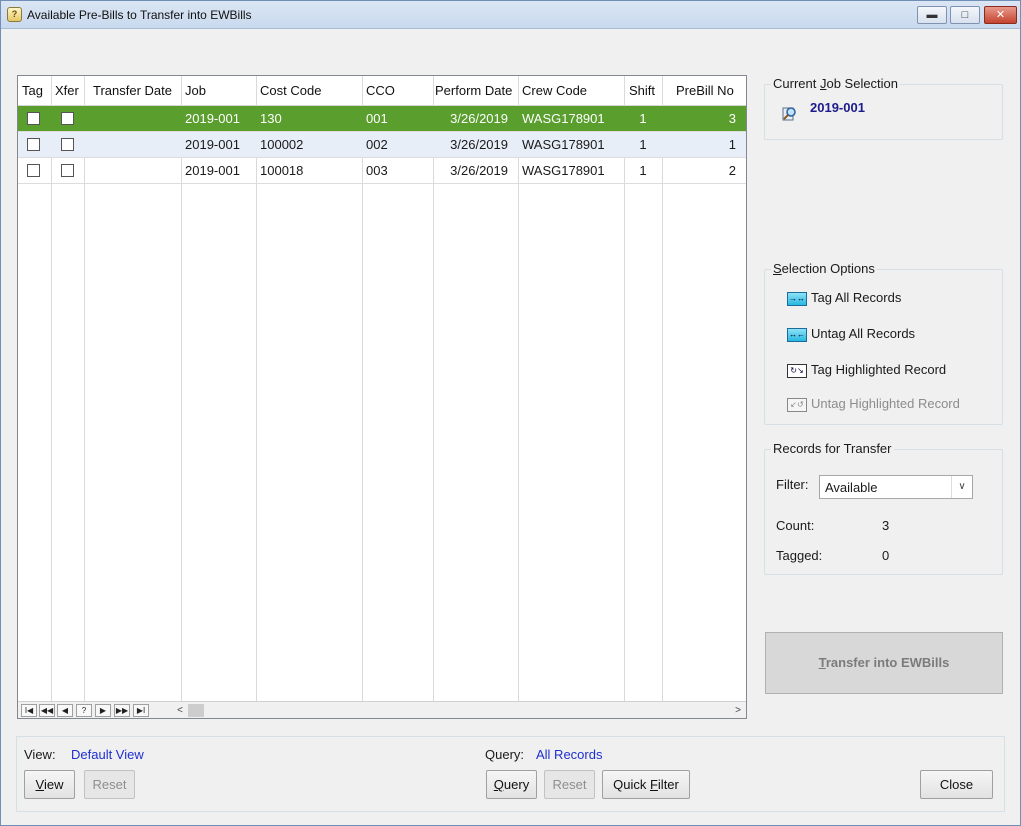 Image resolution: width=1021 pixels, height=826 pixels. I want to click on scroll-left-arrow: <, so click(180, 710).